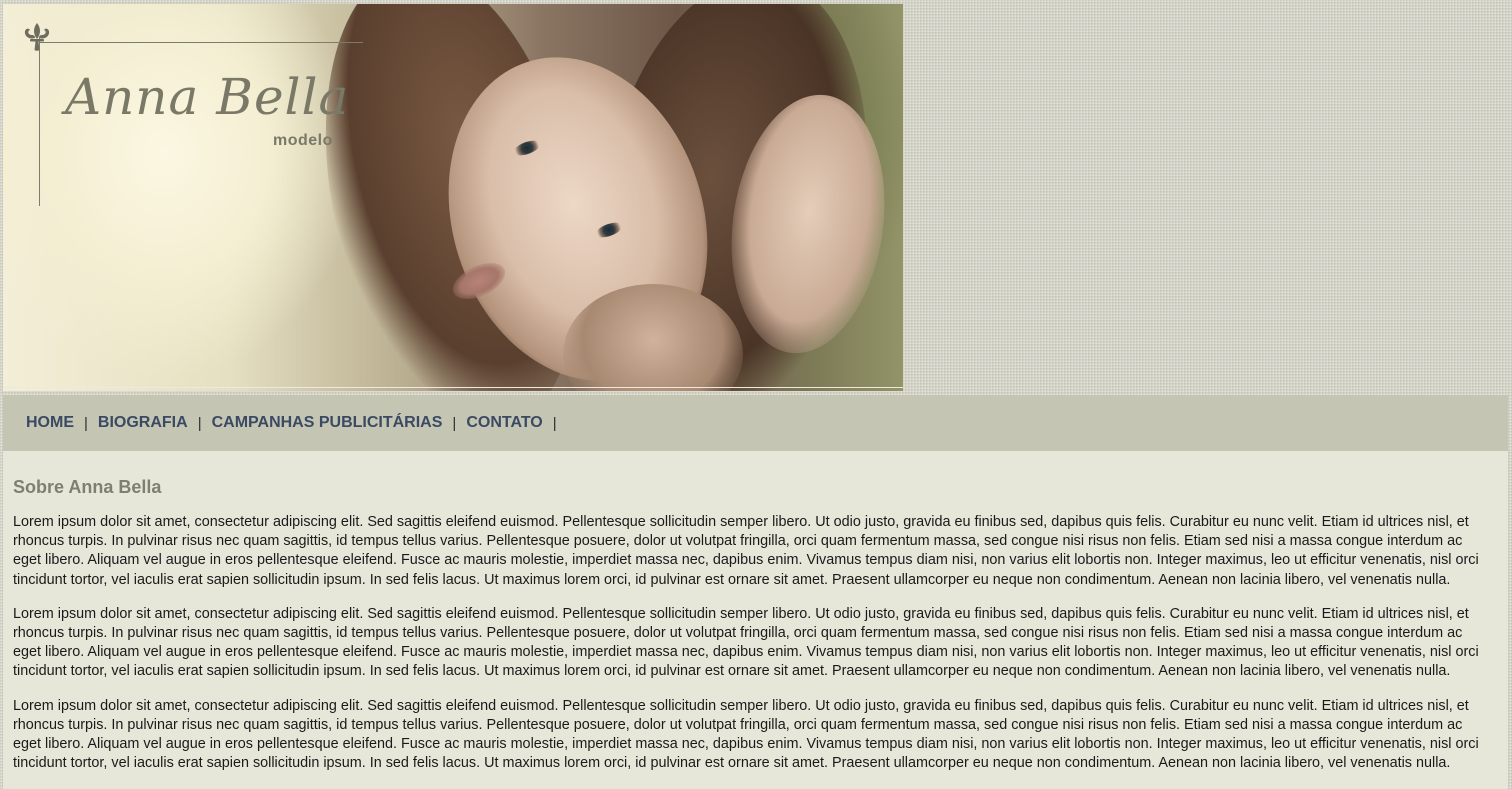  I want to click on nav-link-home: HOME, so click(50, 423).